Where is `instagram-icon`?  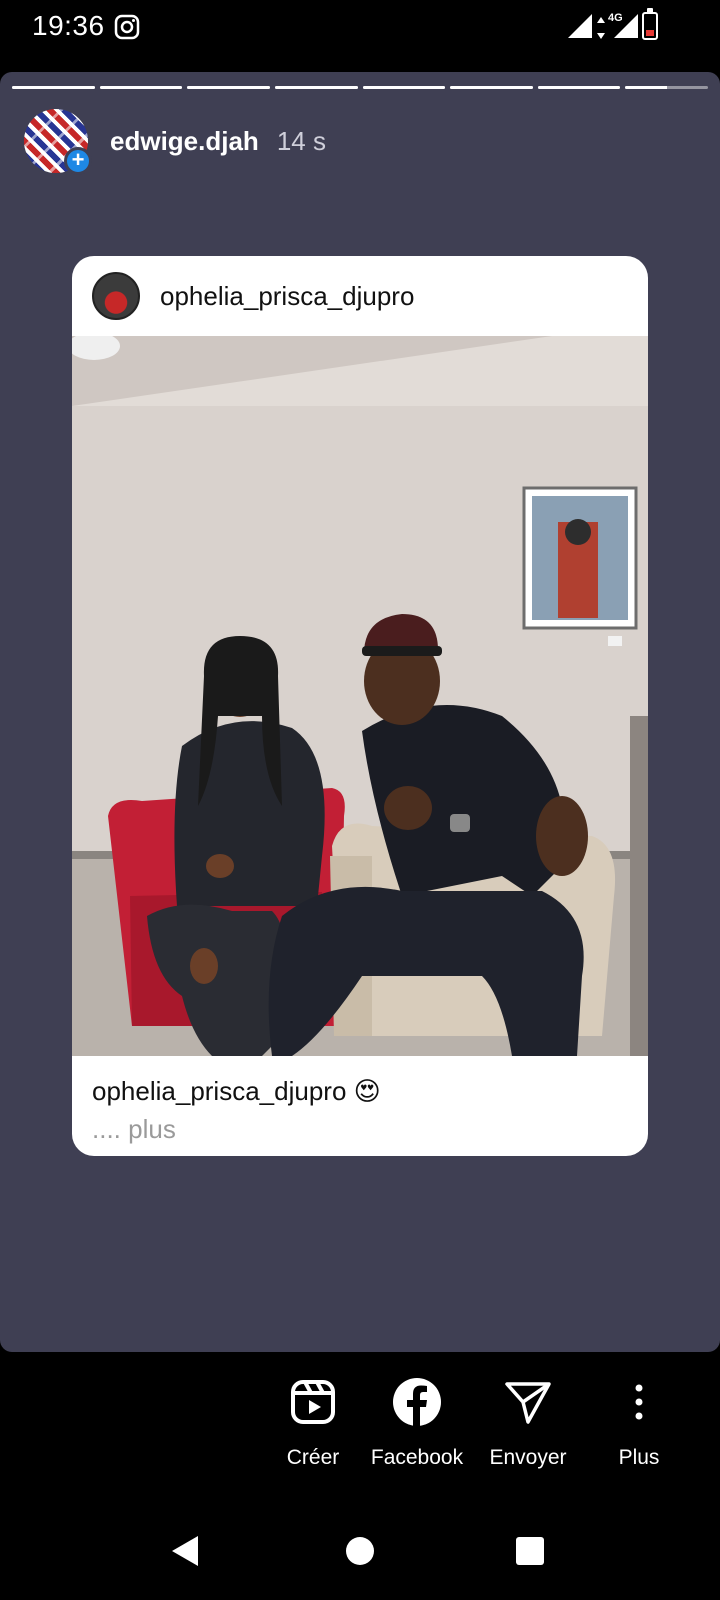 instagram-icon is located at coordinates (127, 27).